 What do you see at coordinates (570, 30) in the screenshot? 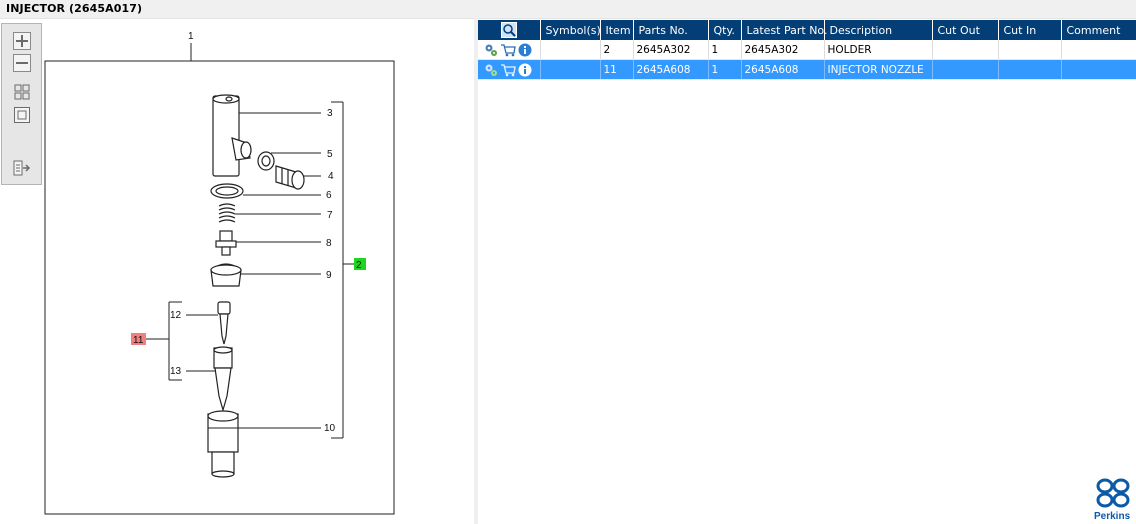
I see `column-header-symbols: Symbol(s)` at bounding box center [570, 30].